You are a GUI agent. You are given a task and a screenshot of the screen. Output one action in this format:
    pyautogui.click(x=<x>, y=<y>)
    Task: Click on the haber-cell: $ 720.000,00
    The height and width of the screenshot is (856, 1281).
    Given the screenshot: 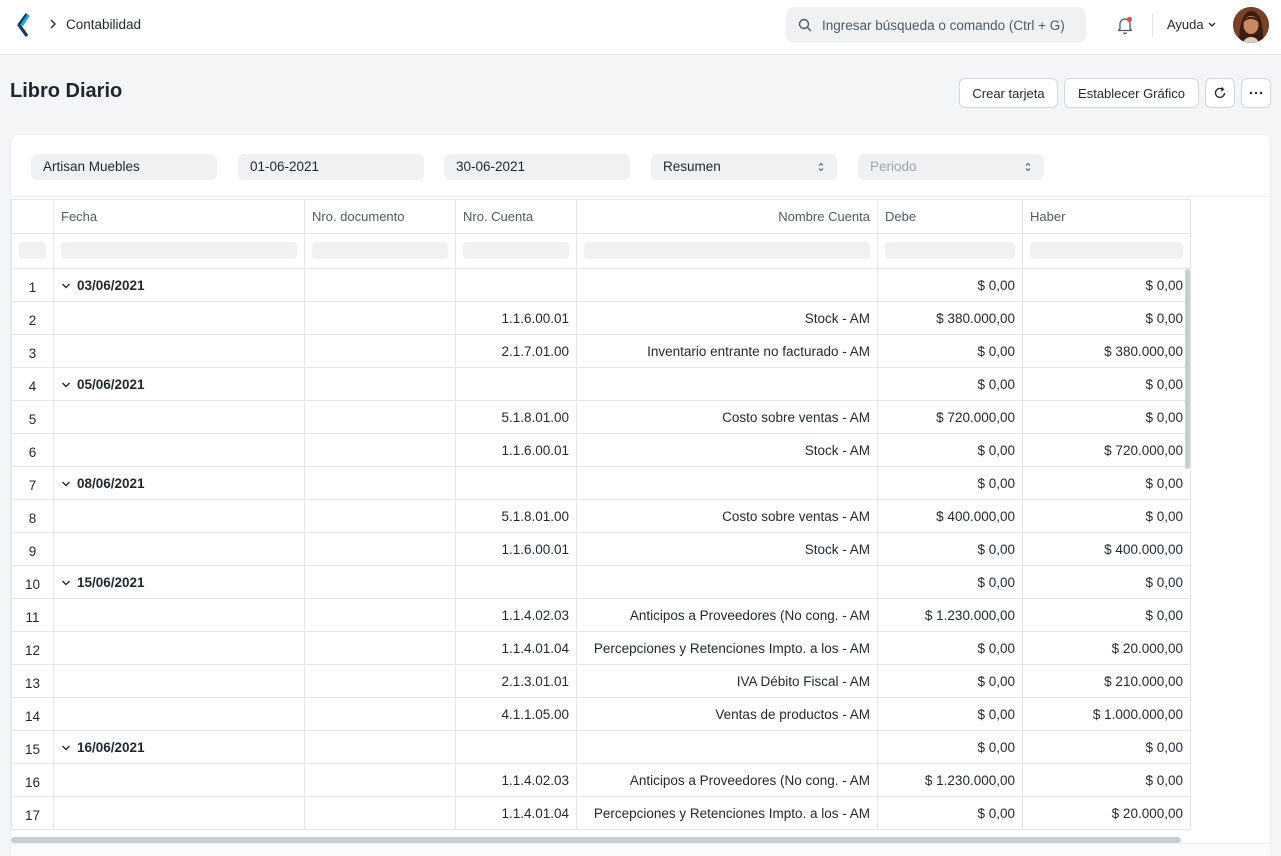 What is the action you would take?
    pyautogui.click(x=1107, y=450)
    